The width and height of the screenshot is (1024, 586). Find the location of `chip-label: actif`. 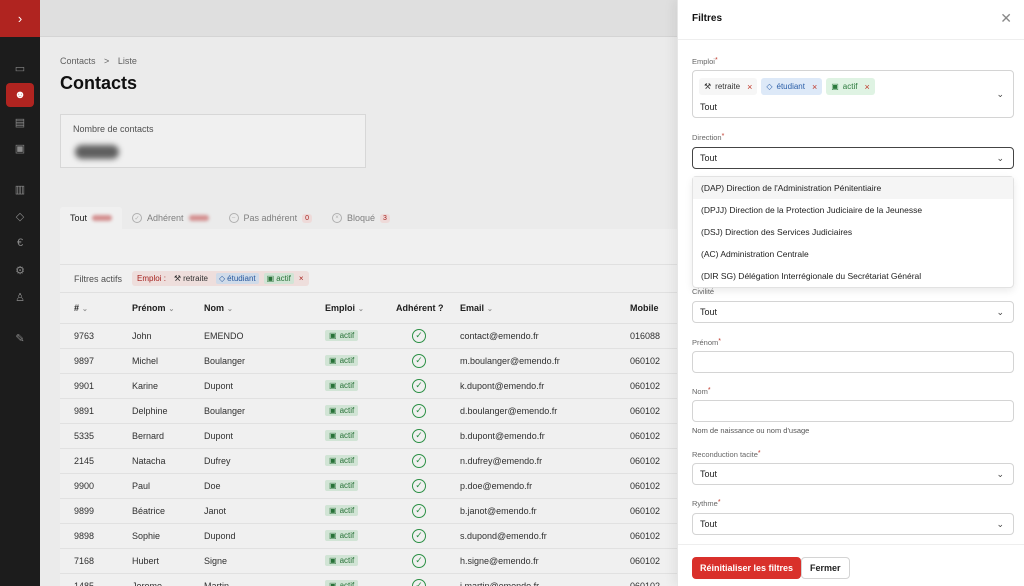

chip-label: actif is located at coordinates (850, 86).